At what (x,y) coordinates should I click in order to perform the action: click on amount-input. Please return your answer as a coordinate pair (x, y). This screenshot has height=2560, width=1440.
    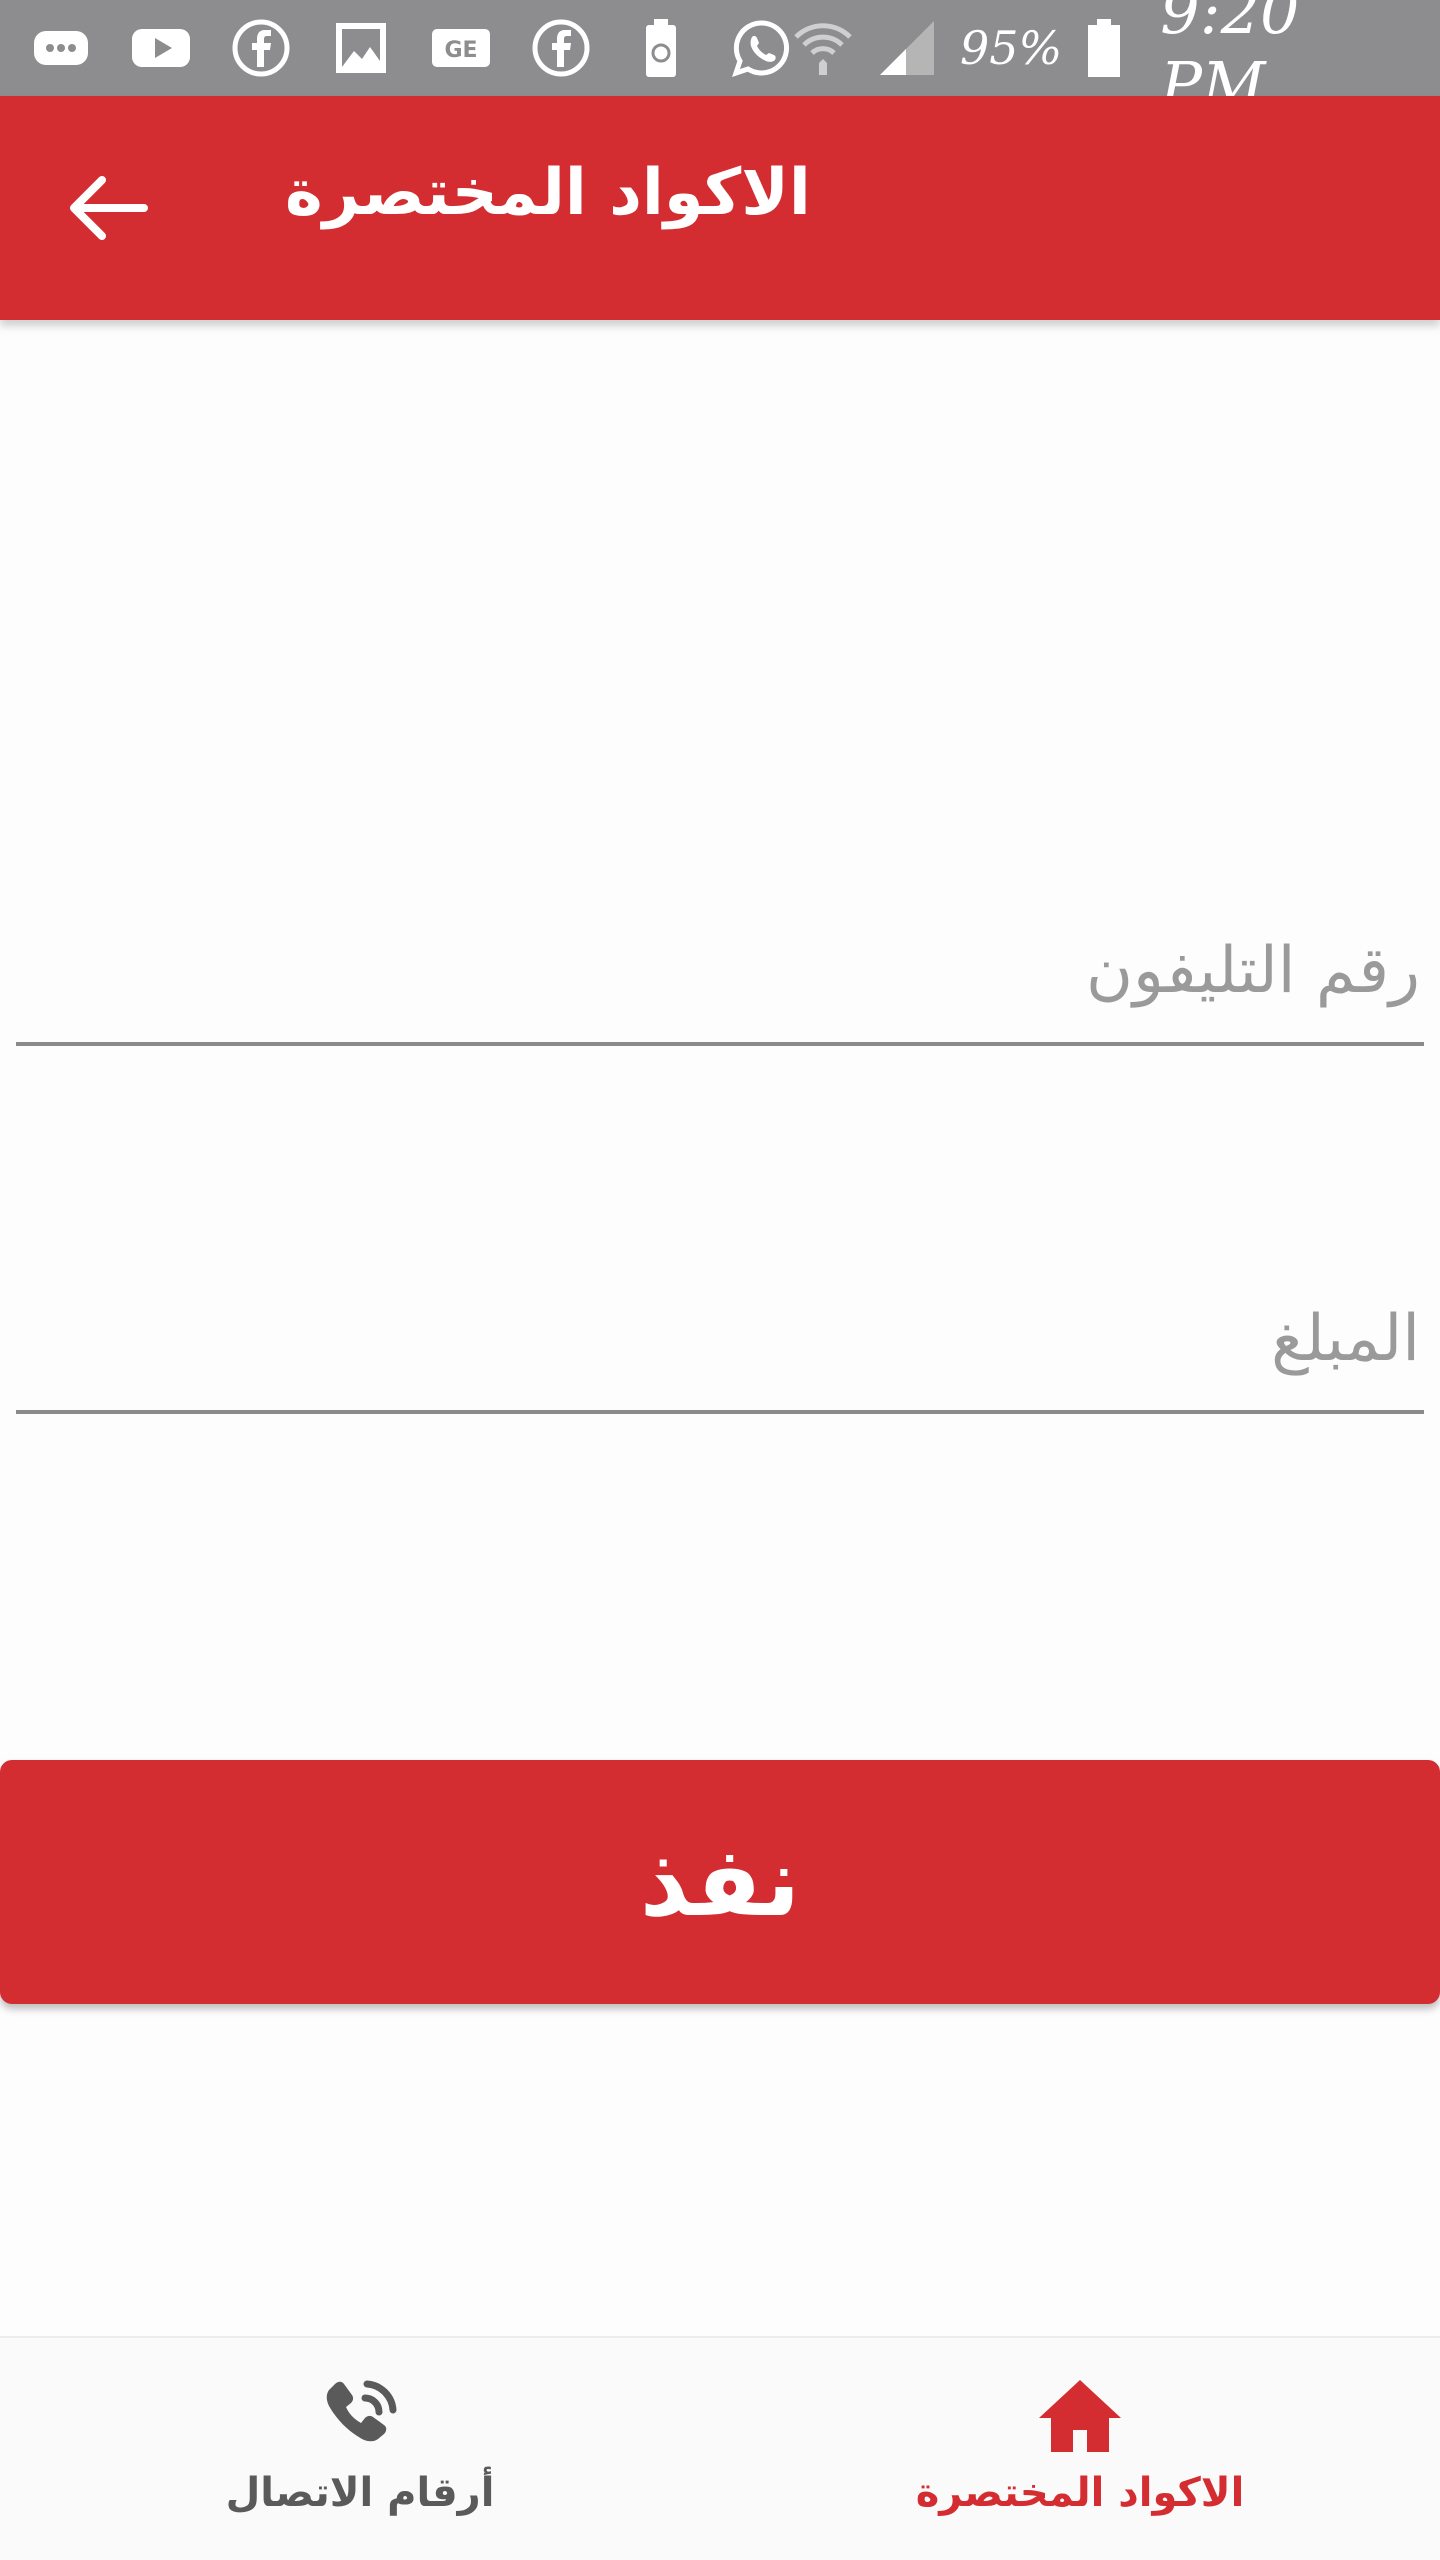
    Looking at the image, I should click on (720, 1339).